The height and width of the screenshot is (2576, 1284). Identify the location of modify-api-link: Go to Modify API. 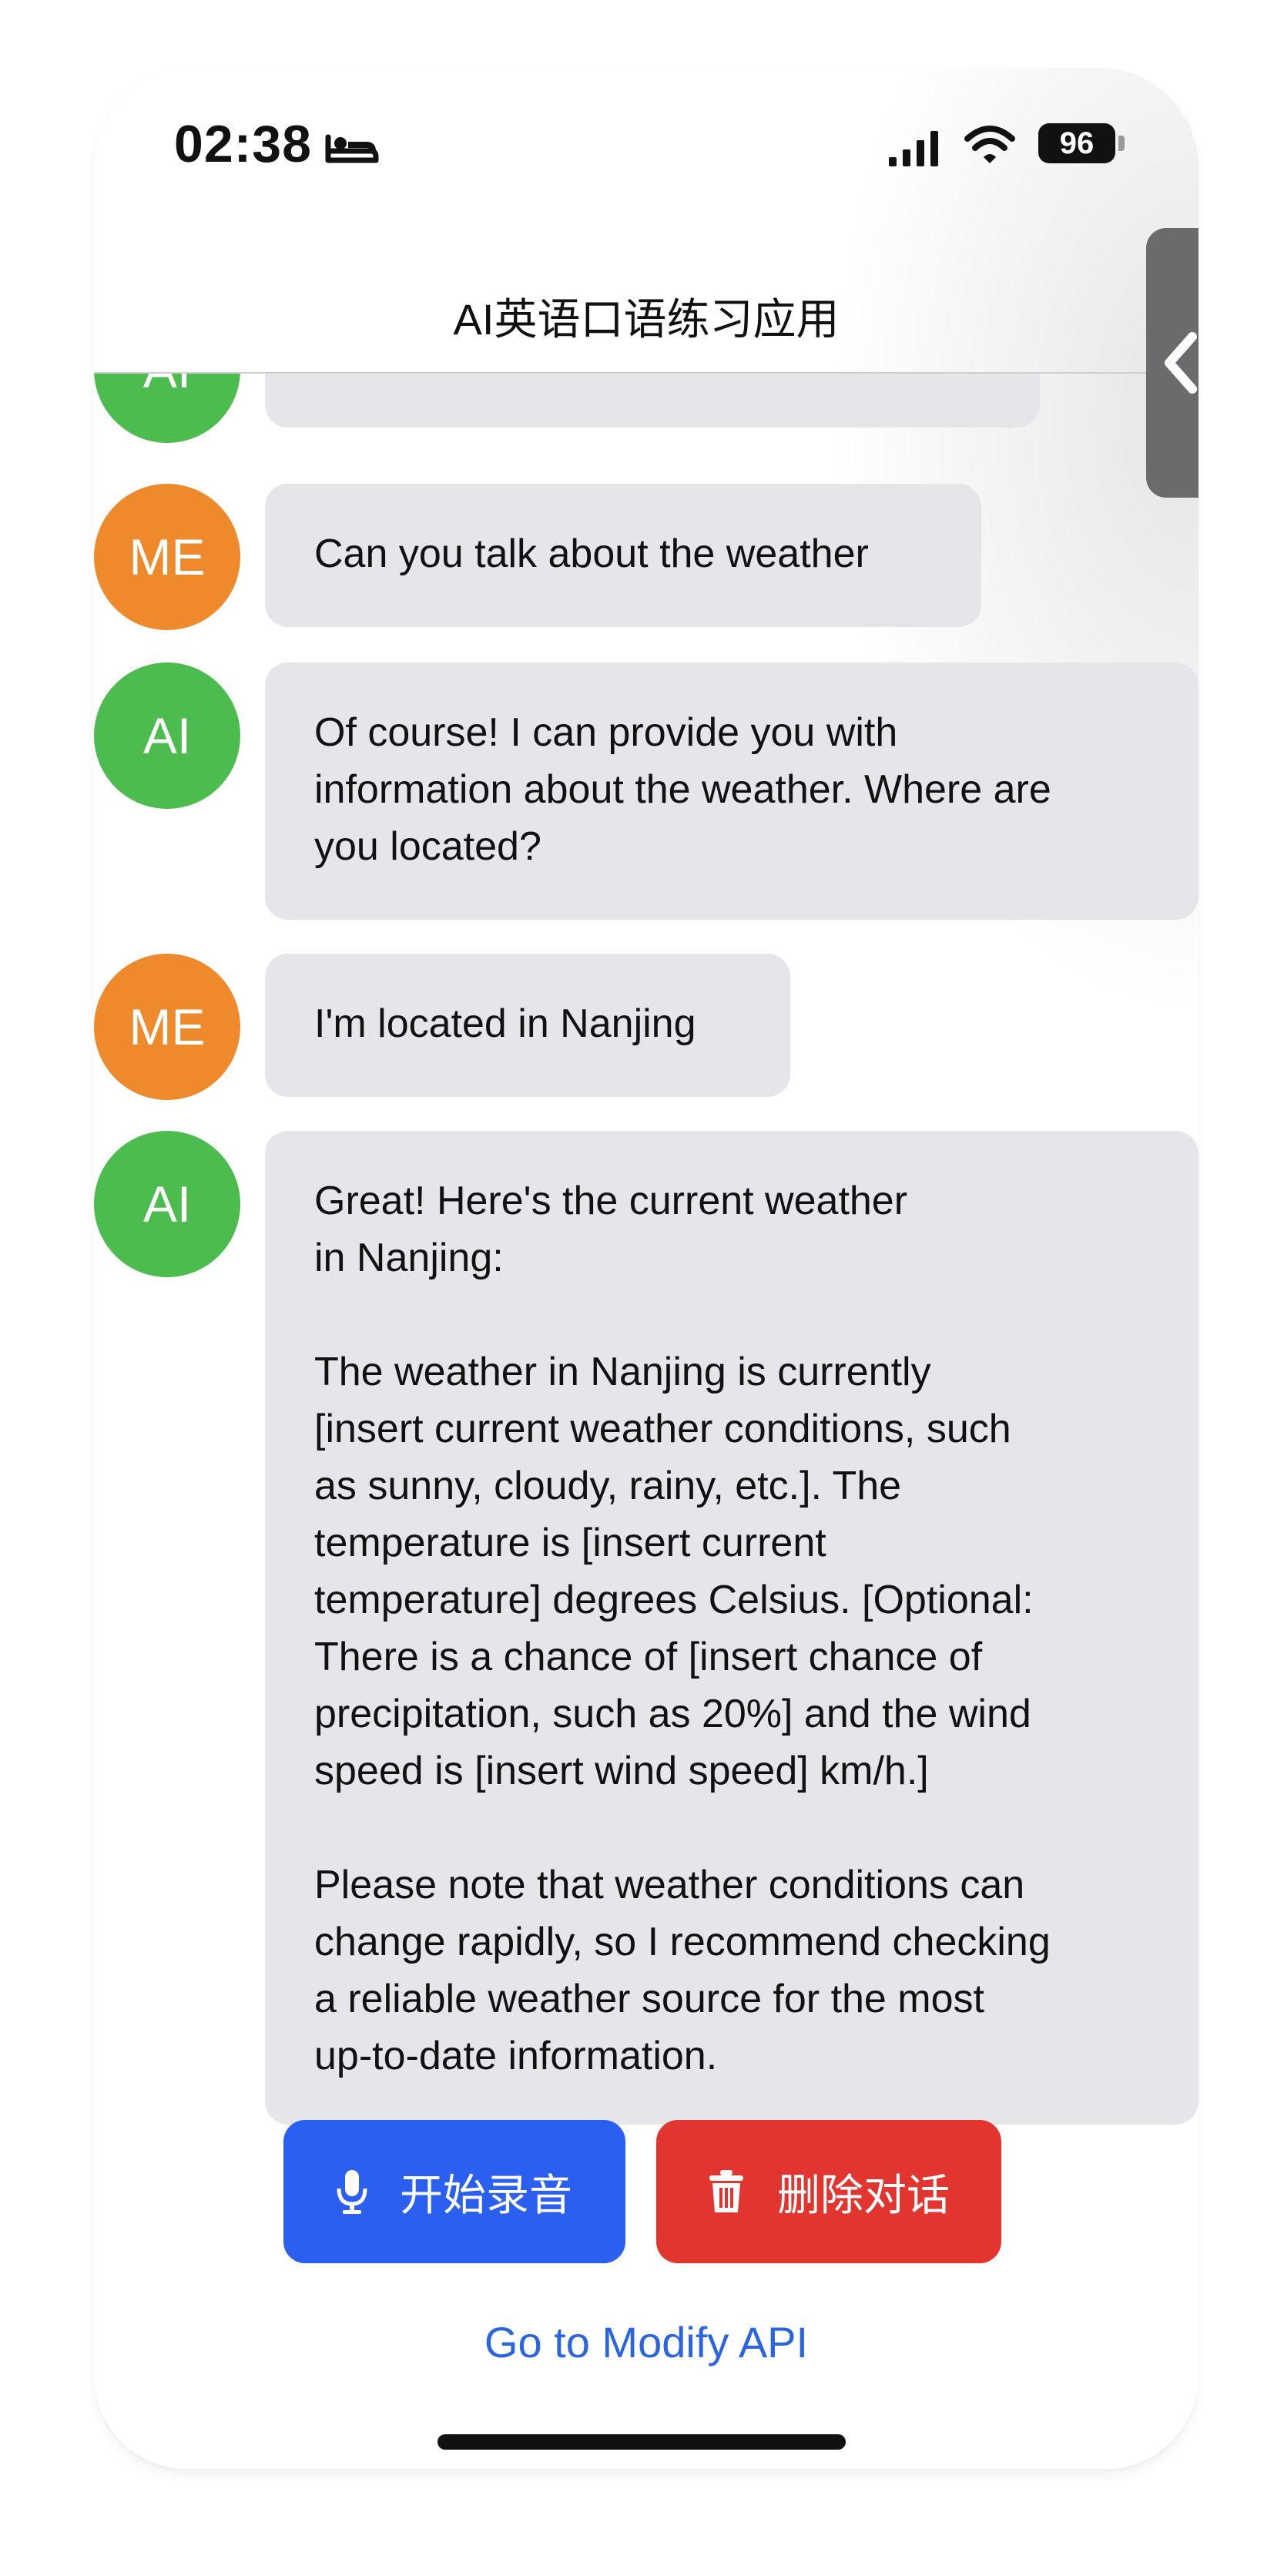
(647, 2342).